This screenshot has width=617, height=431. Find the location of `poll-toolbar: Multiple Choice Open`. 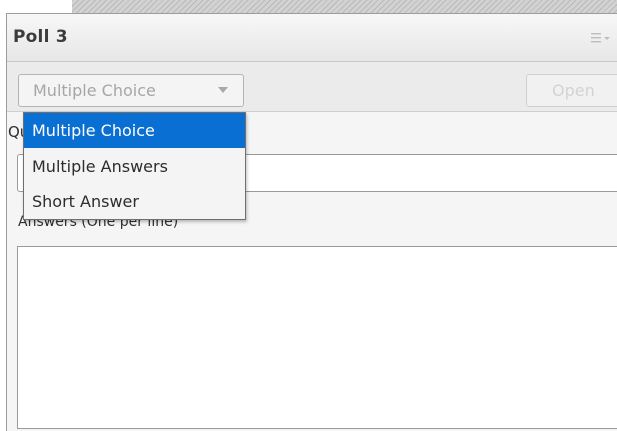

poll-toolbar: Multiple Choice Open is located at coordinates (312, 87).